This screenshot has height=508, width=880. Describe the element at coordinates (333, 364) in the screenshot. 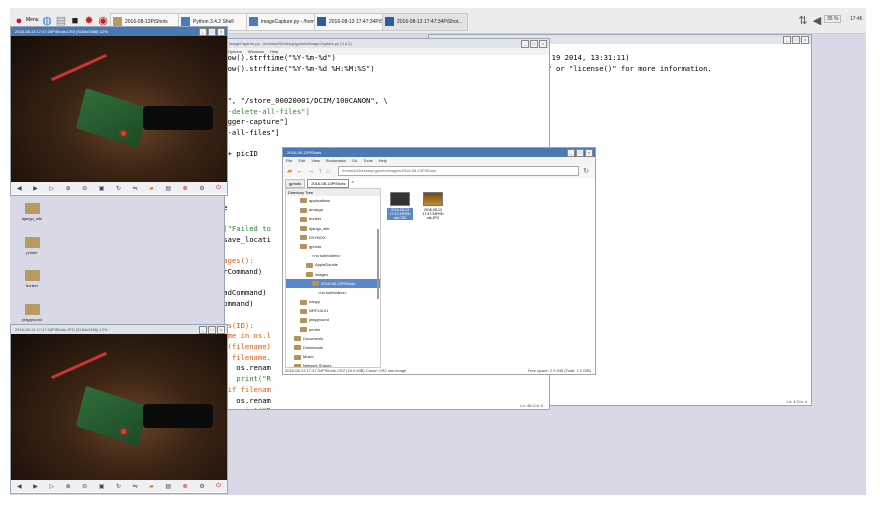

I see `tree-item: Network Shares` at that location.